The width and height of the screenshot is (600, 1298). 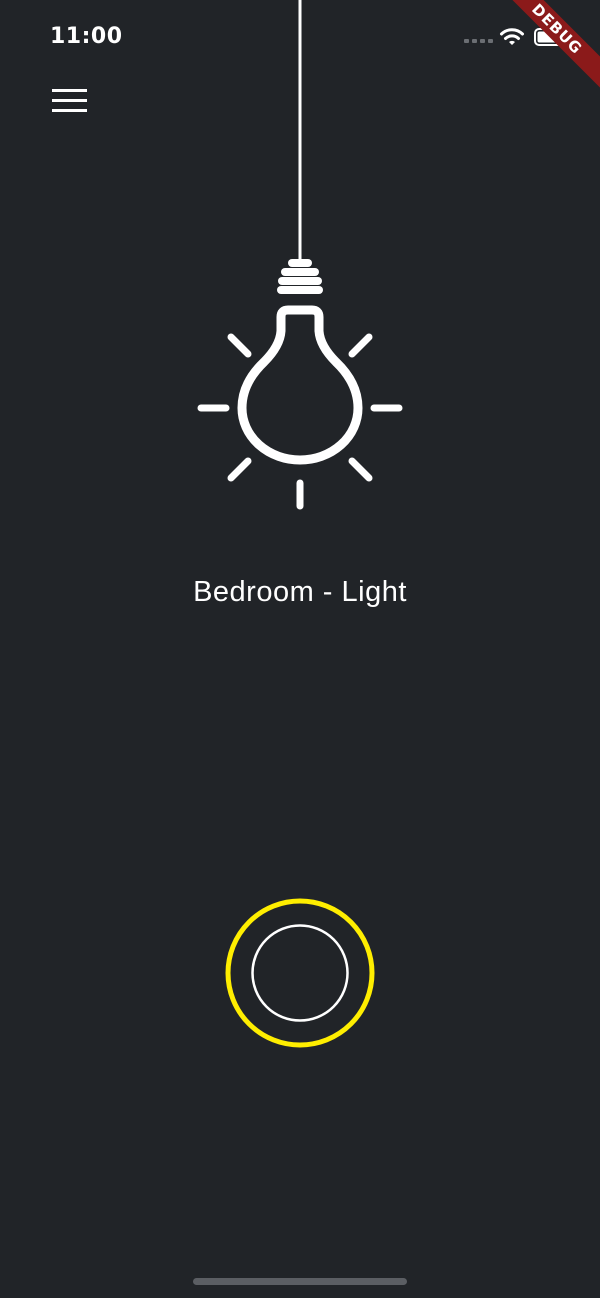 I want to click on power-toggle-icon, so click(x=300, y=973).